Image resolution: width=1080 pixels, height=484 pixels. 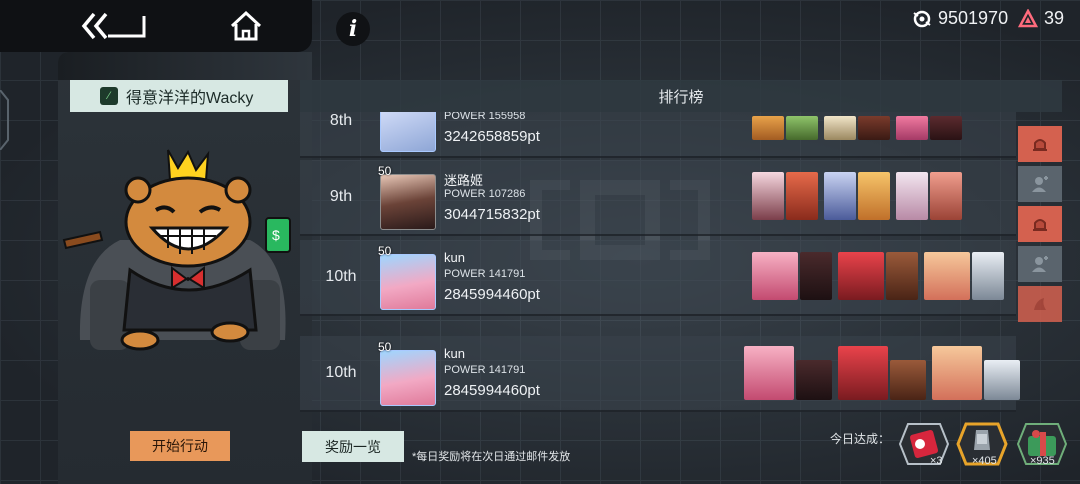 I want to click on home-icon, so click(x=246, y=25).